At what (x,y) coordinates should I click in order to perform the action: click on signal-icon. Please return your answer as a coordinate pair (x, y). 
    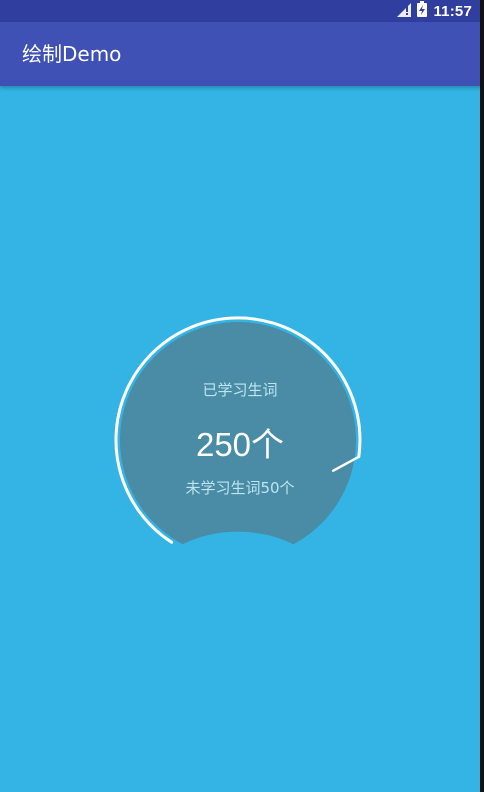
    Looking at the image, I should click on (404, 11).